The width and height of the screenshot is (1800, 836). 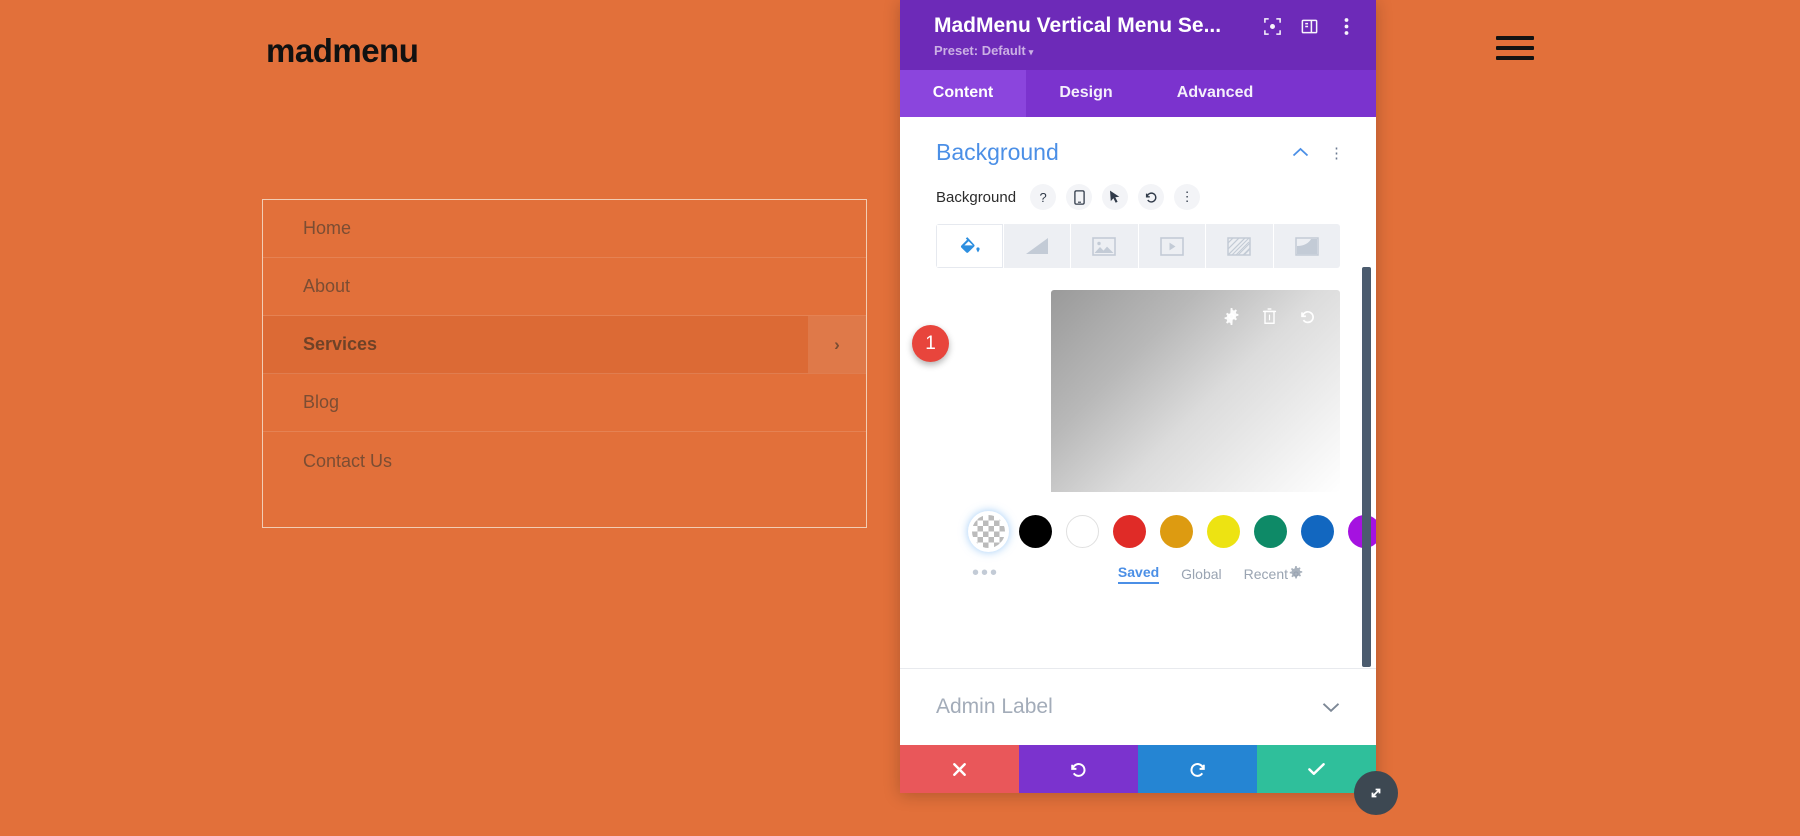 I want to click on menu-item-blog: Blog, so click(x=564, y=403).